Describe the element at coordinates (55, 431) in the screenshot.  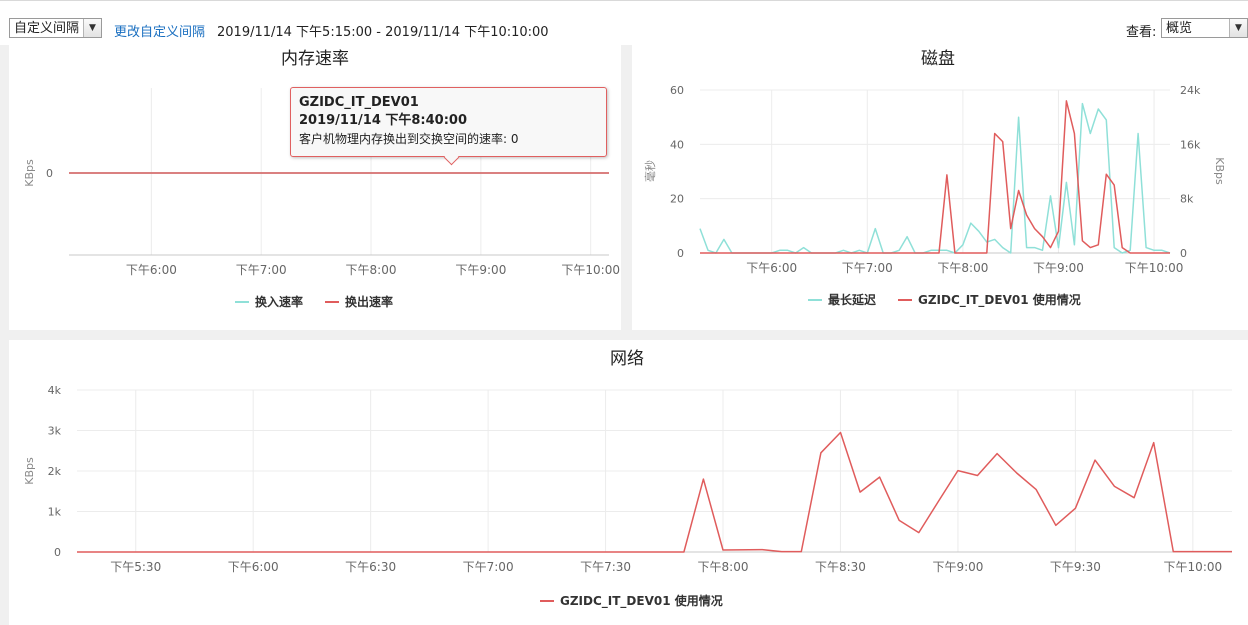
I see `y-tick-label: 3k` at that location.